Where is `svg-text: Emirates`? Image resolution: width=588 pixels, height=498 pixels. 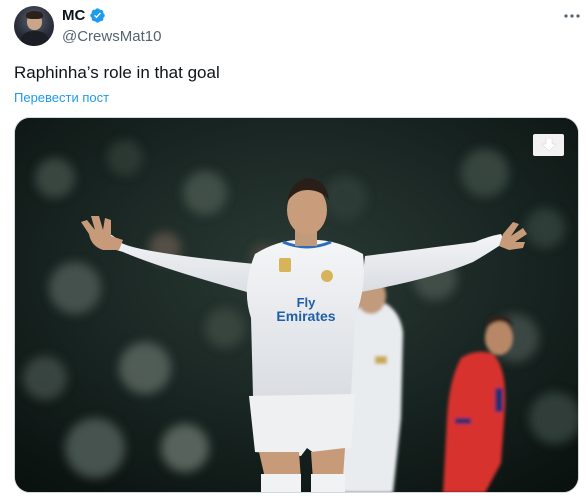
svg-text: Emirates is located at coordinates (305, 316).